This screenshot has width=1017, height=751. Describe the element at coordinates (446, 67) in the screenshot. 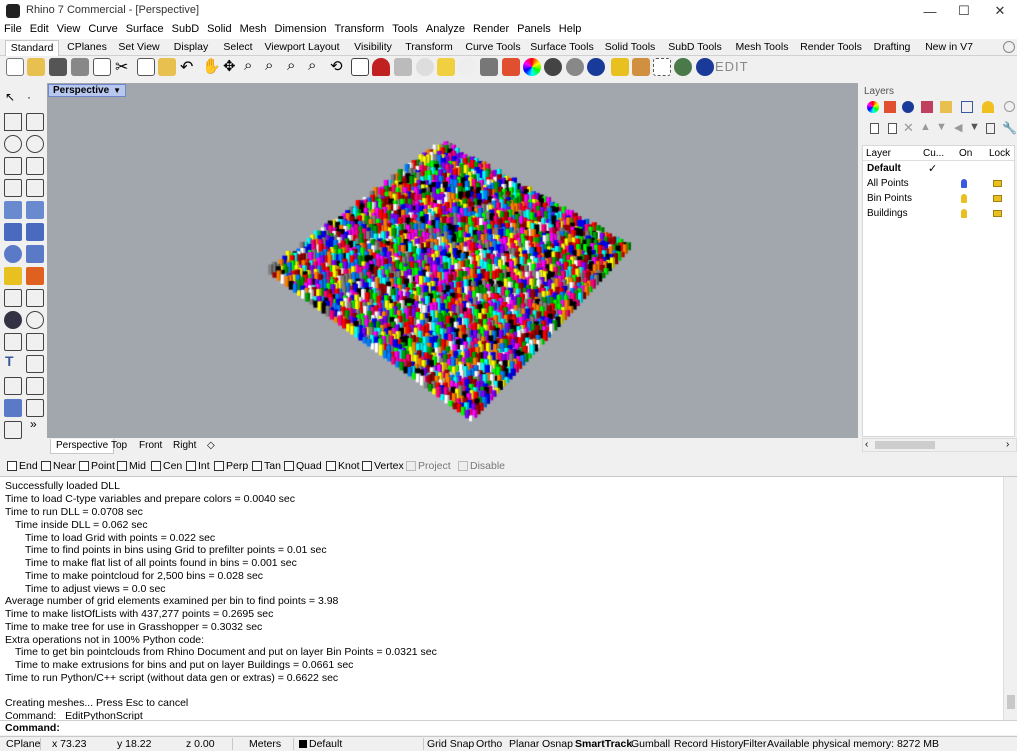

I see `point-icon` at that location.